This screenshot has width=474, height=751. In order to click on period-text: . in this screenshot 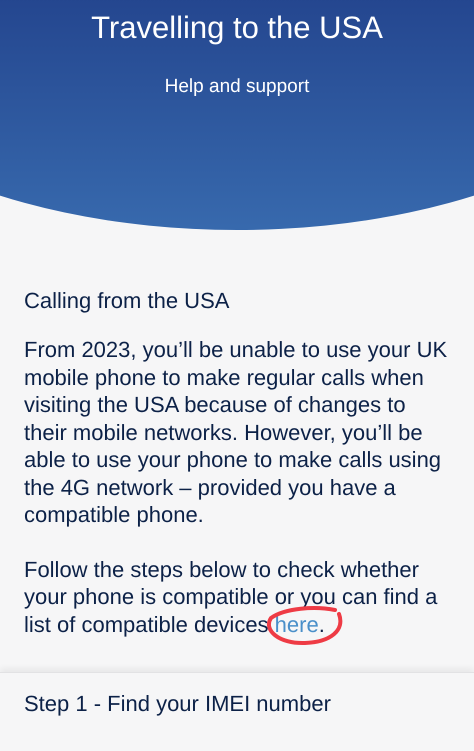, I will do `click(321, 624)`.